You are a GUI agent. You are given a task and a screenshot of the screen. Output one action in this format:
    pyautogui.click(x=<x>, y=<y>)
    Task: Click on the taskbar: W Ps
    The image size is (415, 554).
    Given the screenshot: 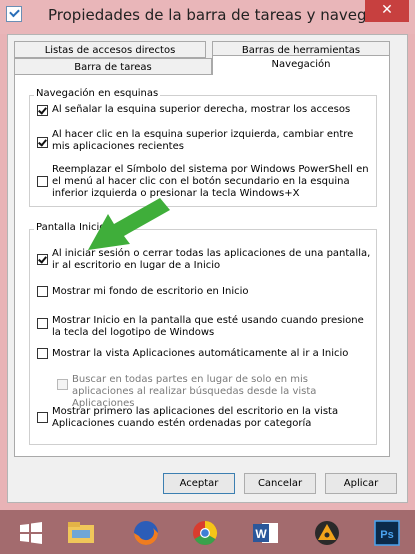 What is the action you would take?
    pyautogui.click(x=207, y=532)
    